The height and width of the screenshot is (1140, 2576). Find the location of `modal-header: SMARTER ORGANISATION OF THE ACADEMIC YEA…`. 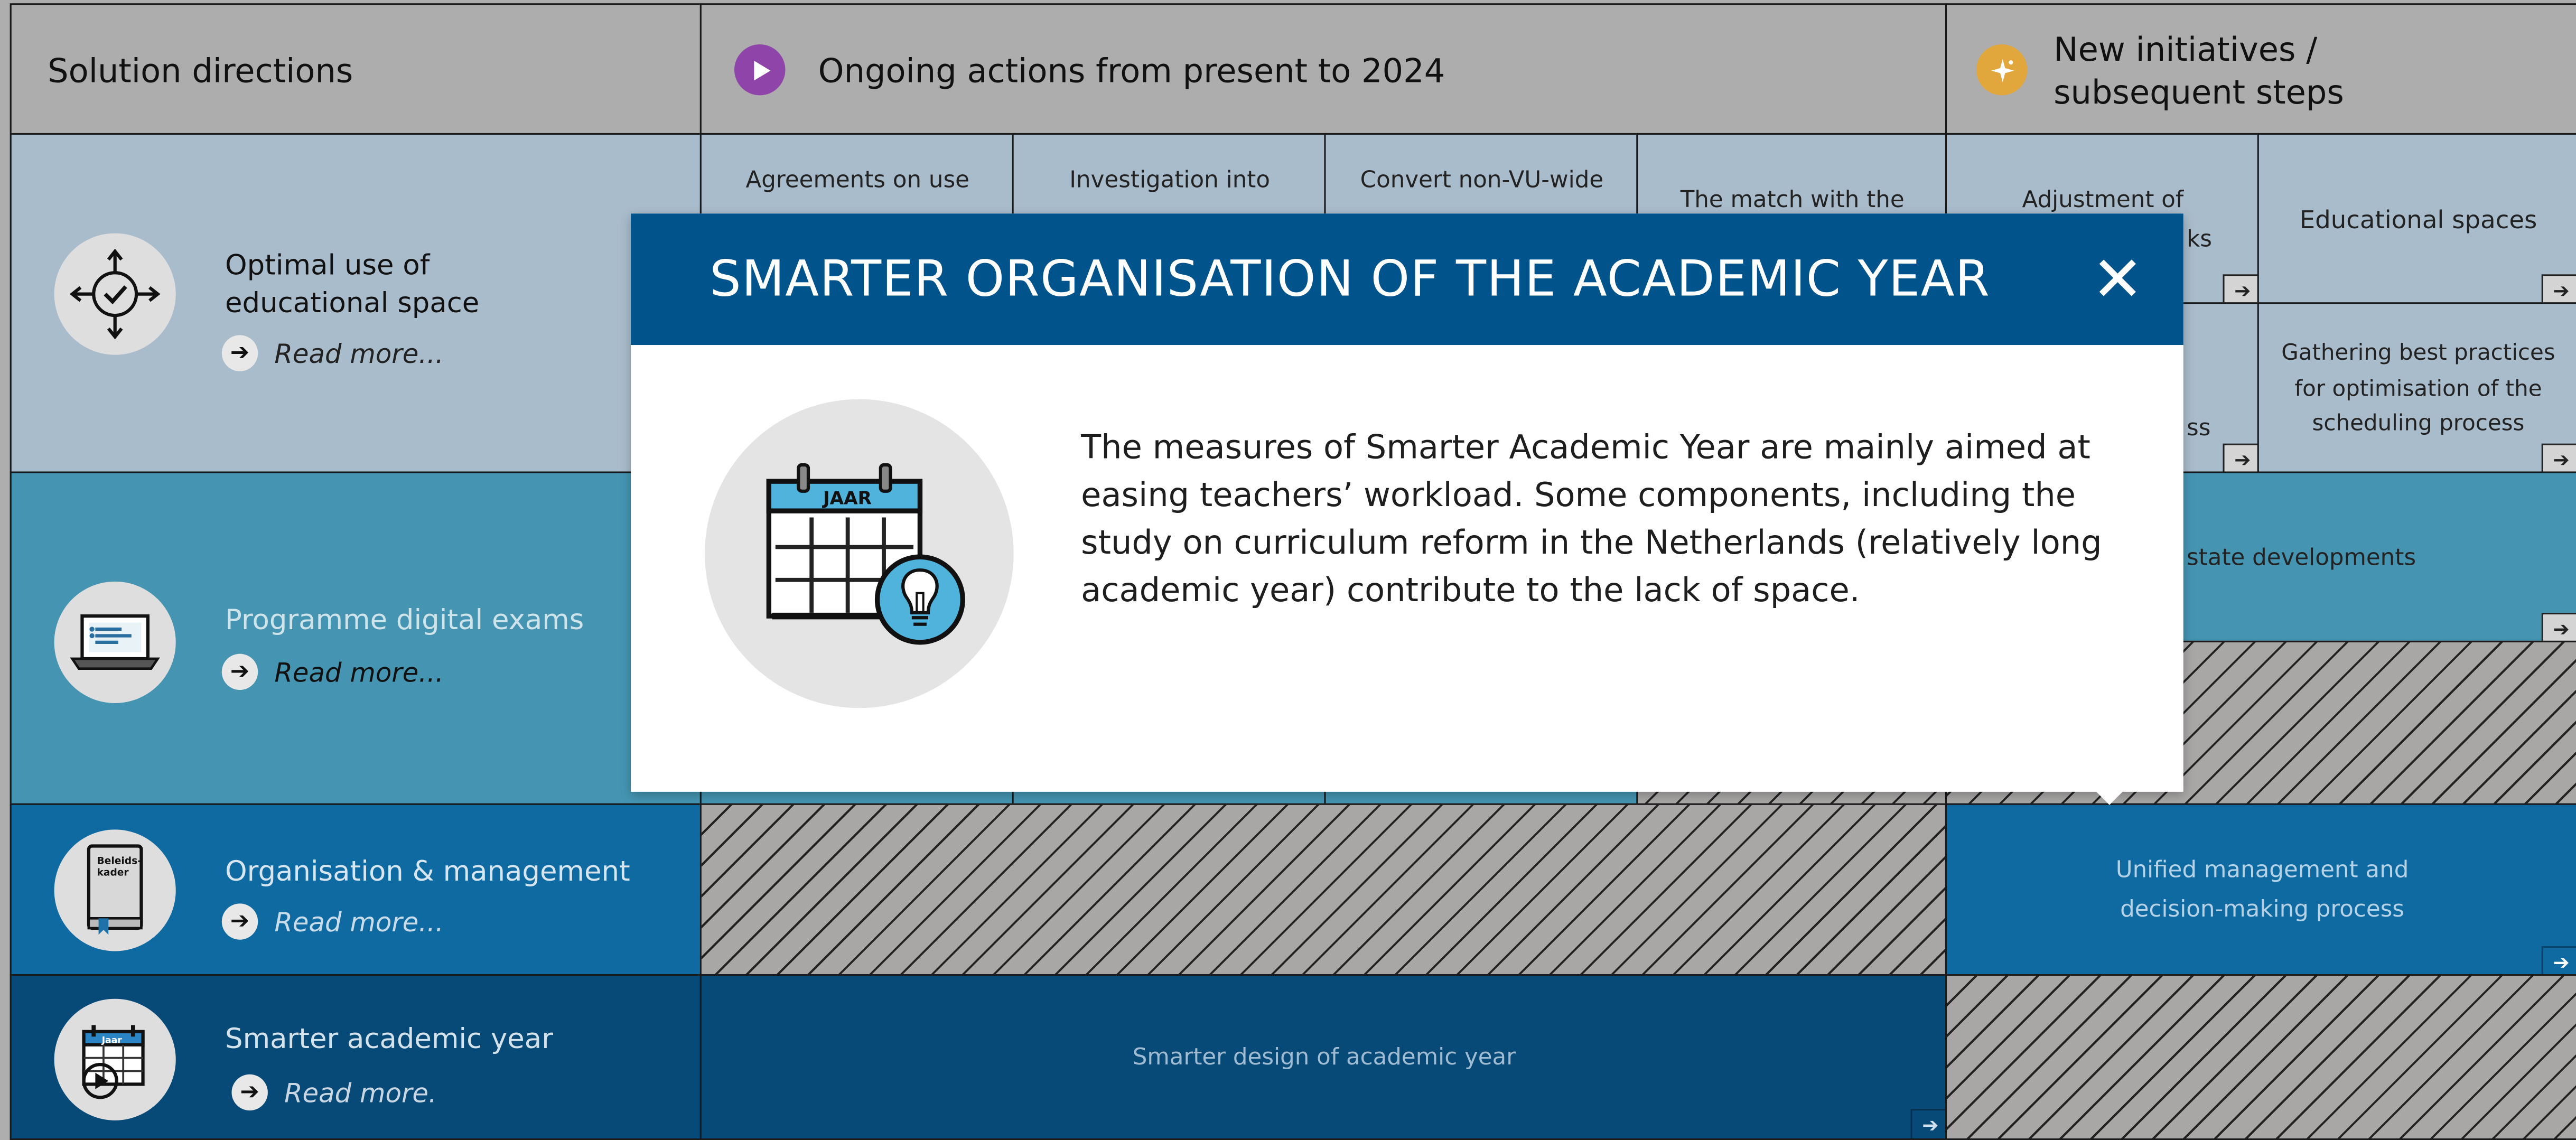

modal-header: SMARTER ORGANISATION OF THE ACADEMIC YEA… is located at coordinates (1407, 279).